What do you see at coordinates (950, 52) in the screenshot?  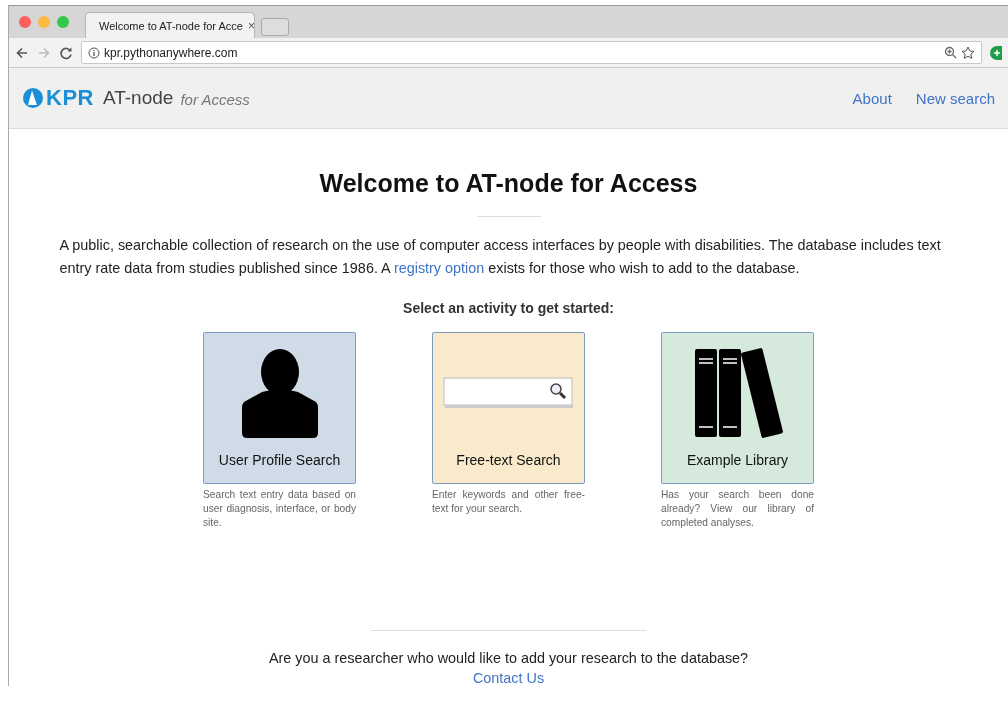 I see `zoom-icon` at bounding box center [950, 52].